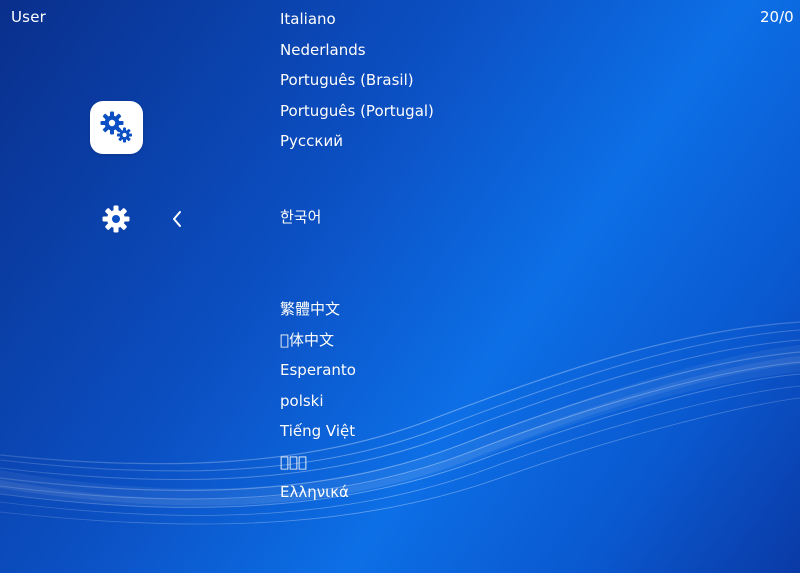  Describe the element at coordinates (317, 431) in the screenshot. I see `list-item-vietnamese: Tiếng Việt` at that location.